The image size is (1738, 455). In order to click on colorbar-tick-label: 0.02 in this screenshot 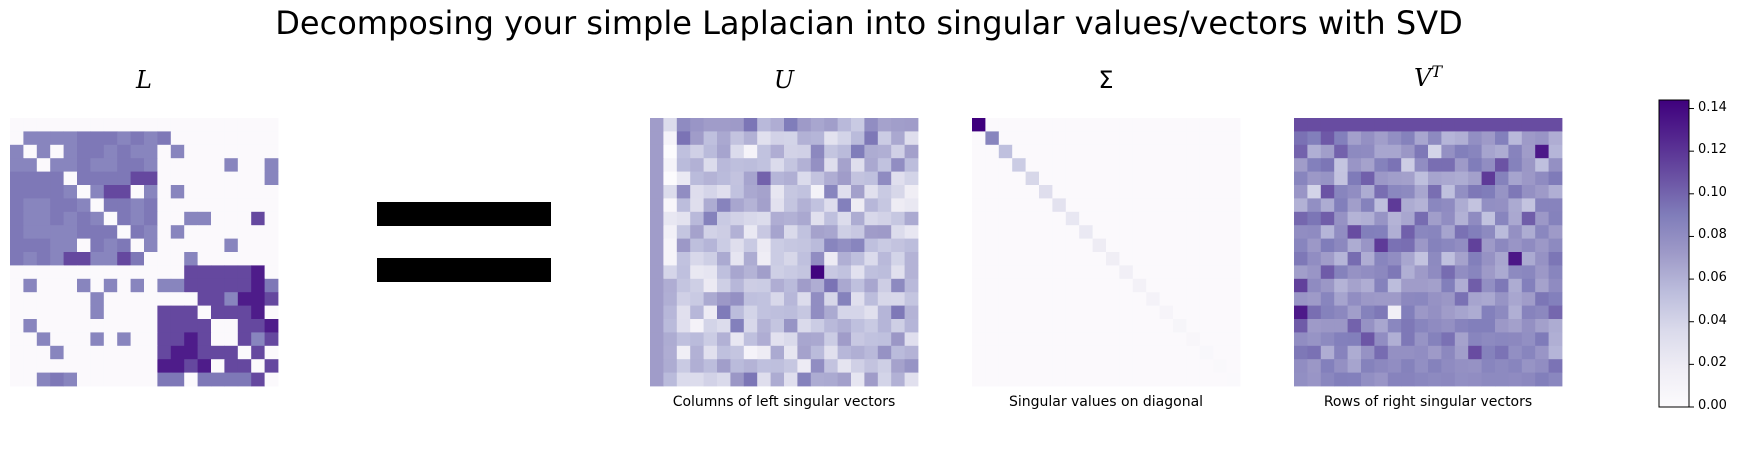, I will do `click(1712, 363)`.